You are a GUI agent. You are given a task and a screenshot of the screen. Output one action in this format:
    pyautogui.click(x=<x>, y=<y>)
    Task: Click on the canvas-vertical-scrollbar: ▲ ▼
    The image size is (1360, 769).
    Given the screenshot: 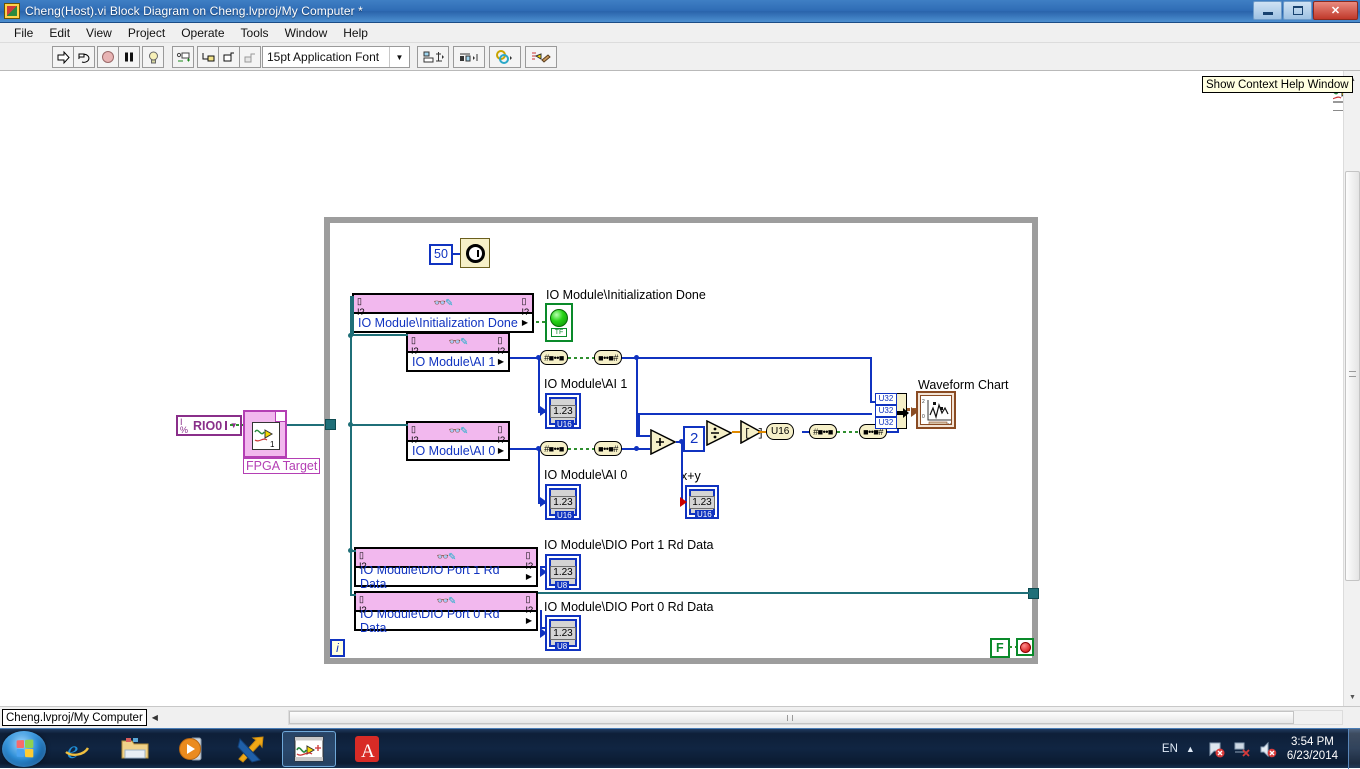 What is the action you would take?
    pyautogui.click(x=1351, y=388)
    